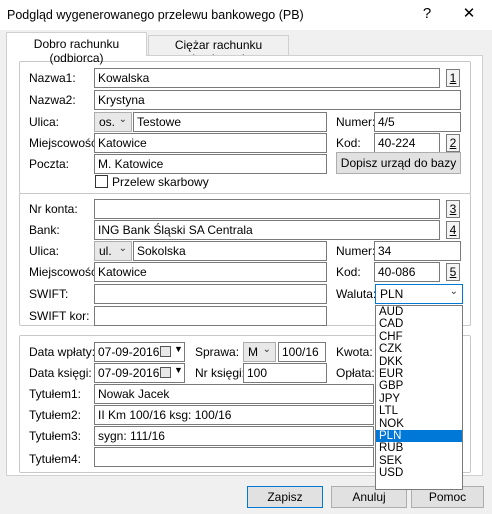 This screenshot has height=514, width=492. Describe the element at coordinates (419, 324) in the screenshot. I see `currency-option: CAD` at that location.